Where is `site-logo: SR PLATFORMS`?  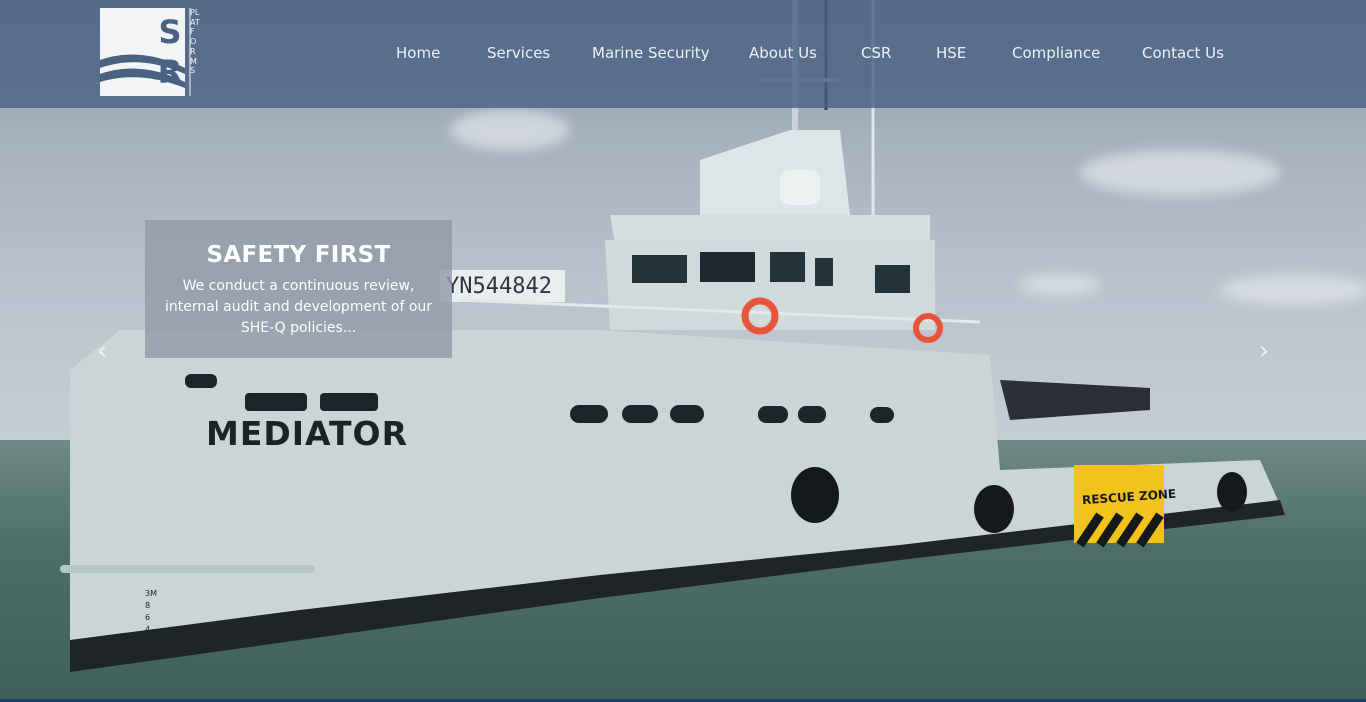 site-logo: SR PLATFORMS is located at coordinates (150, 53).